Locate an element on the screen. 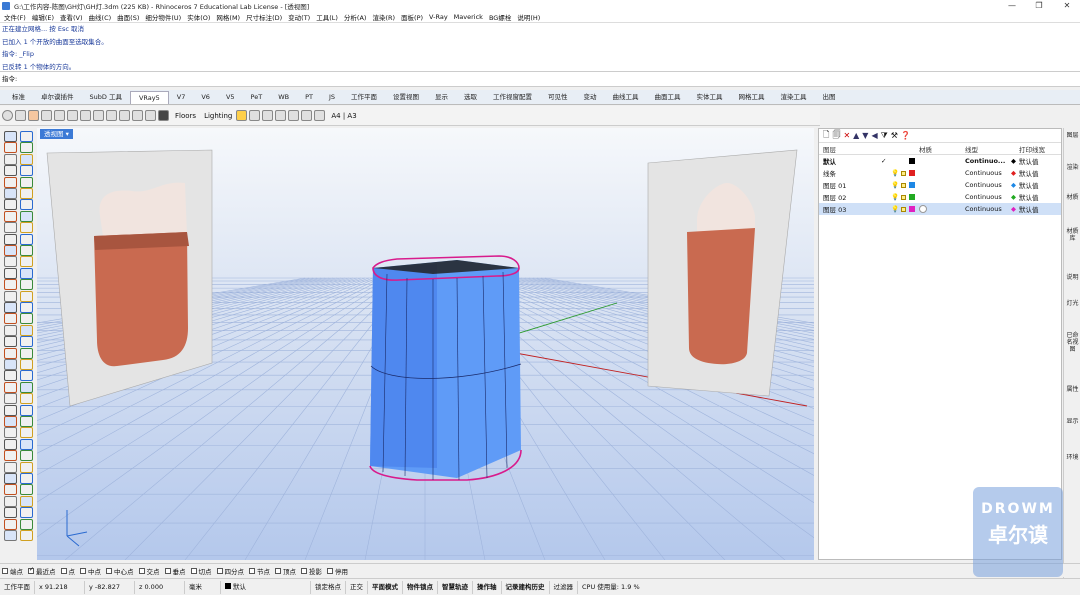 The width and height of the screenshot is (1080, 595). tab-subd-tools: SubD 工具 is located at coordinates (106, 97).